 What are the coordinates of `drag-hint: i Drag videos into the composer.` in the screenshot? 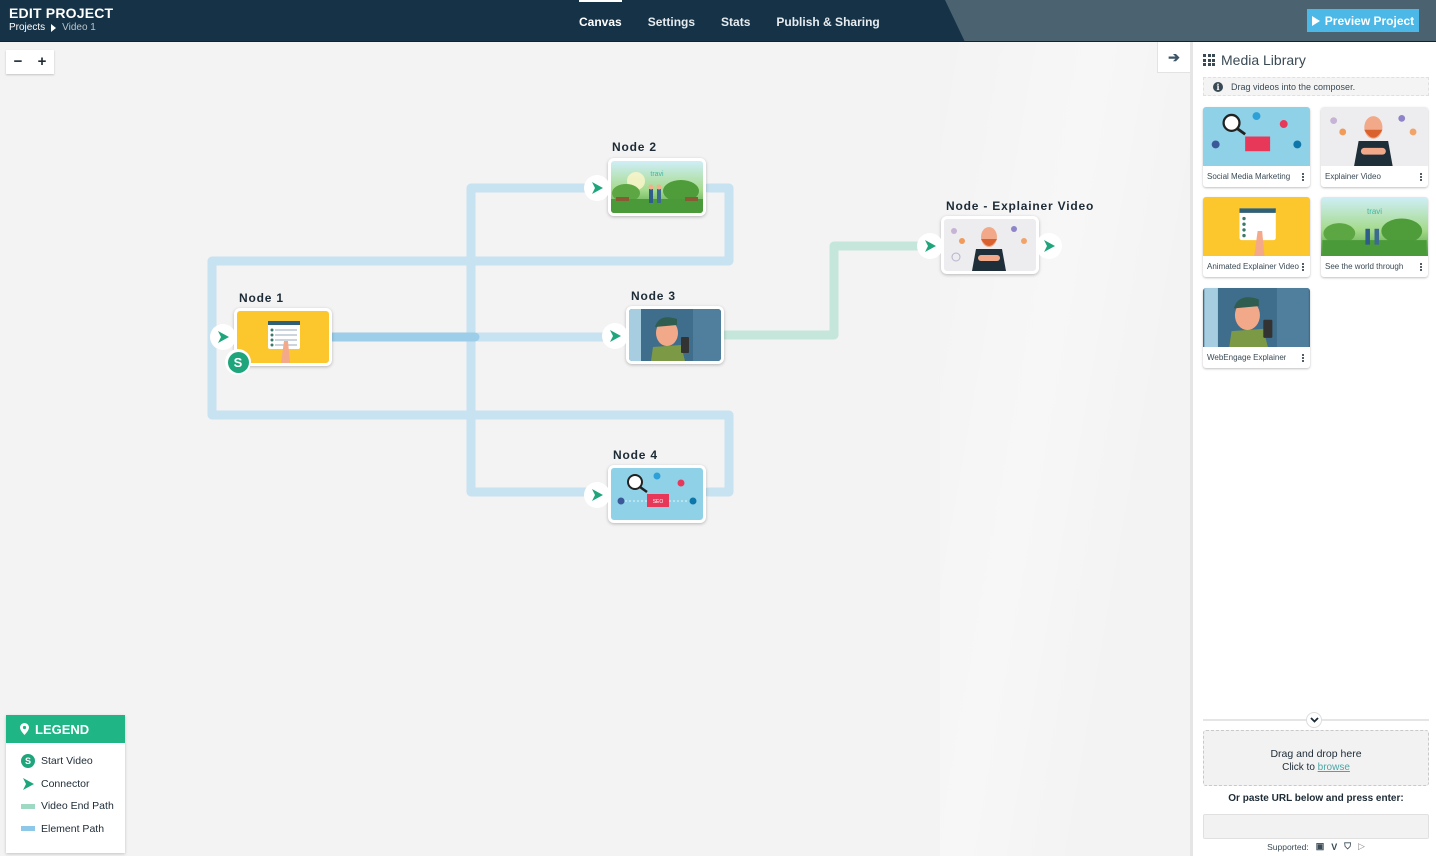 It's located at (1316, 86).